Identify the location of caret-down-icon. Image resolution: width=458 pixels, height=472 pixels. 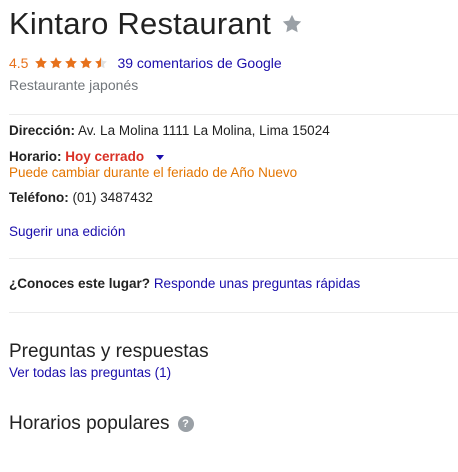
(159, 157).